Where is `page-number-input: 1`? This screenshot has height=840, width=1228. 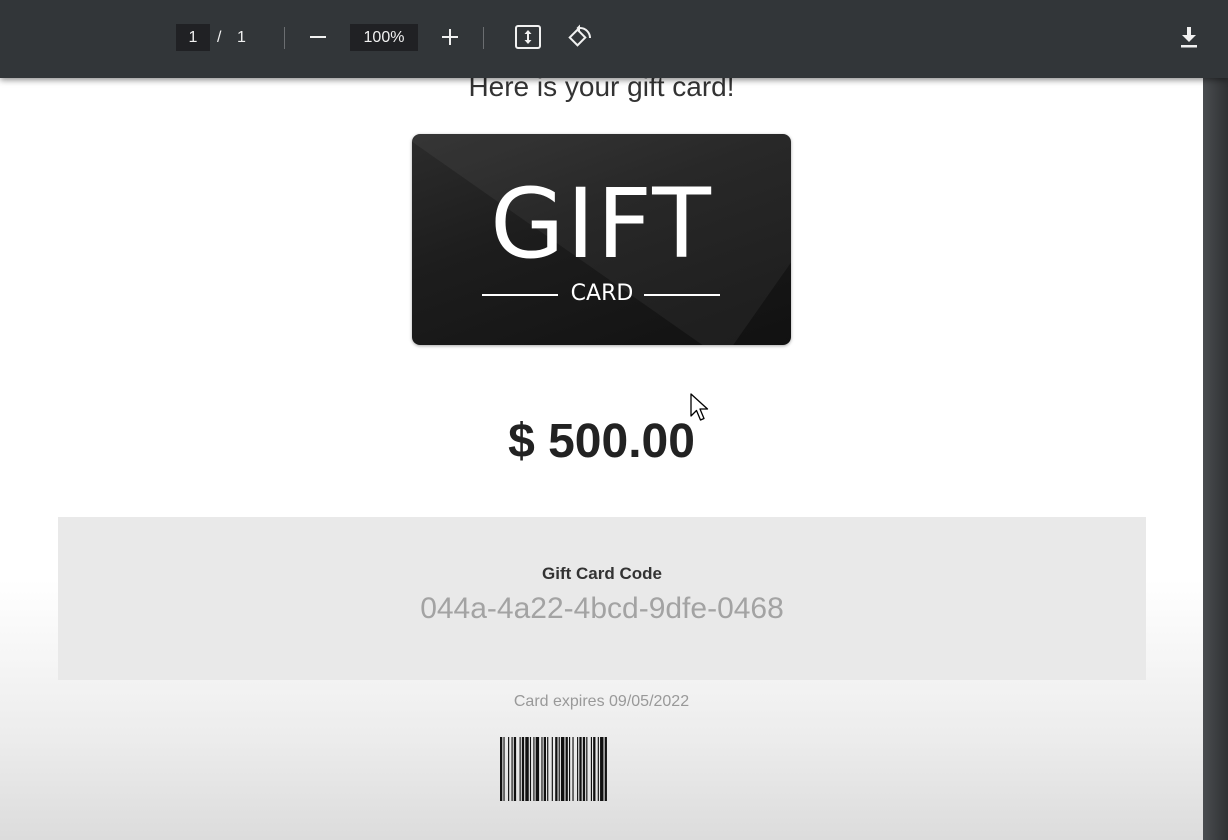
page-number-input: 1 is located at coordinates (193, 37).